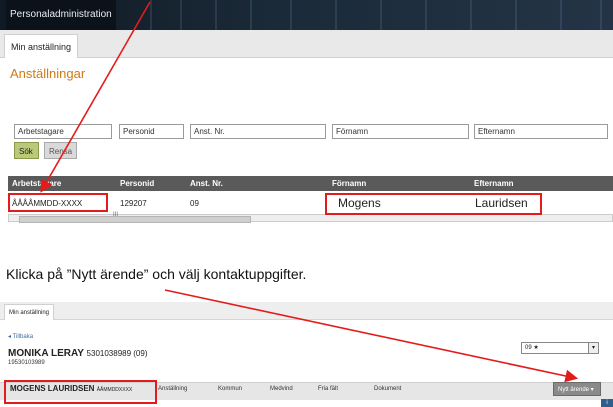 The height and width of the screenshot is (407, 613). What do you see at coordinates (95, 97) in the screenshot?
I see `arrow-to-arbetstagare` at bounding box center [95, 97].